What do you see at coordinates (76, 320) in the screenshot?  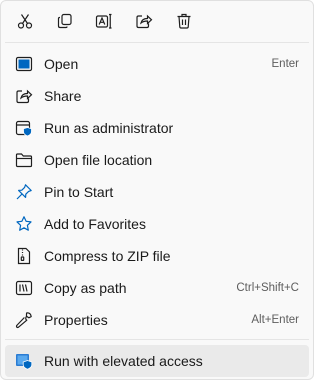 I see `menu-item-label: Properties` at bounding box center [76, 320].